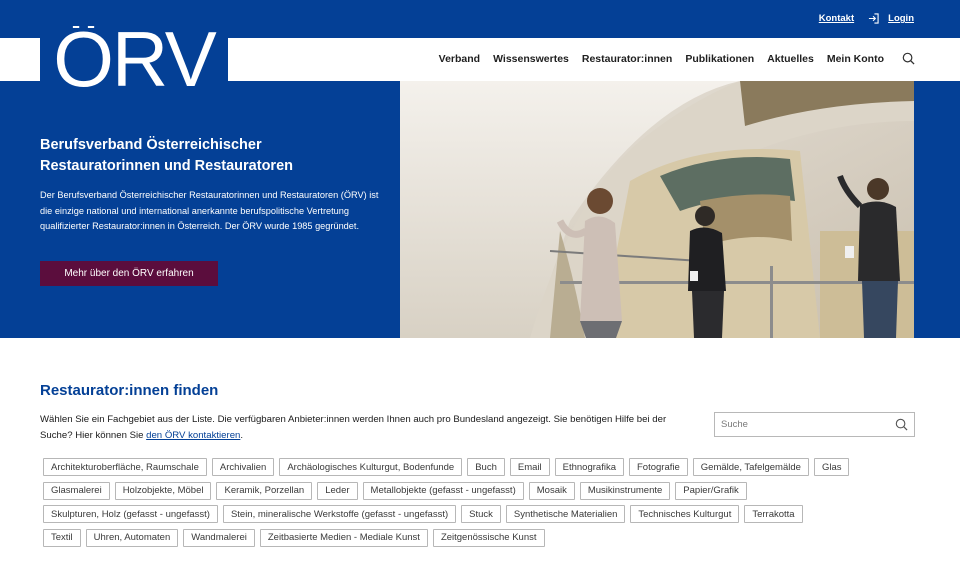  I want to click on specialty-tag: Papier/Grafik, so click(711, 490).